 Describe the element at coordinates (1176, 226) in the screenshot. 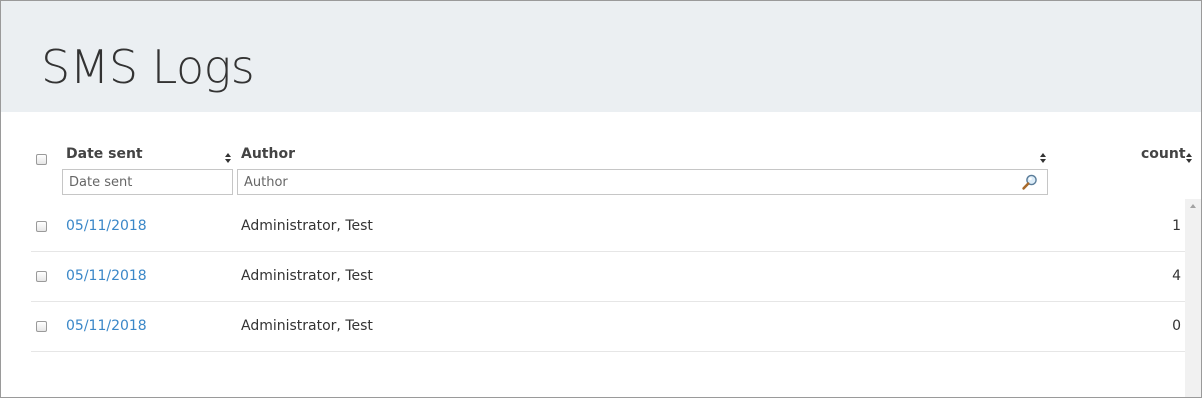

I see `count-cell: 1` at that location.